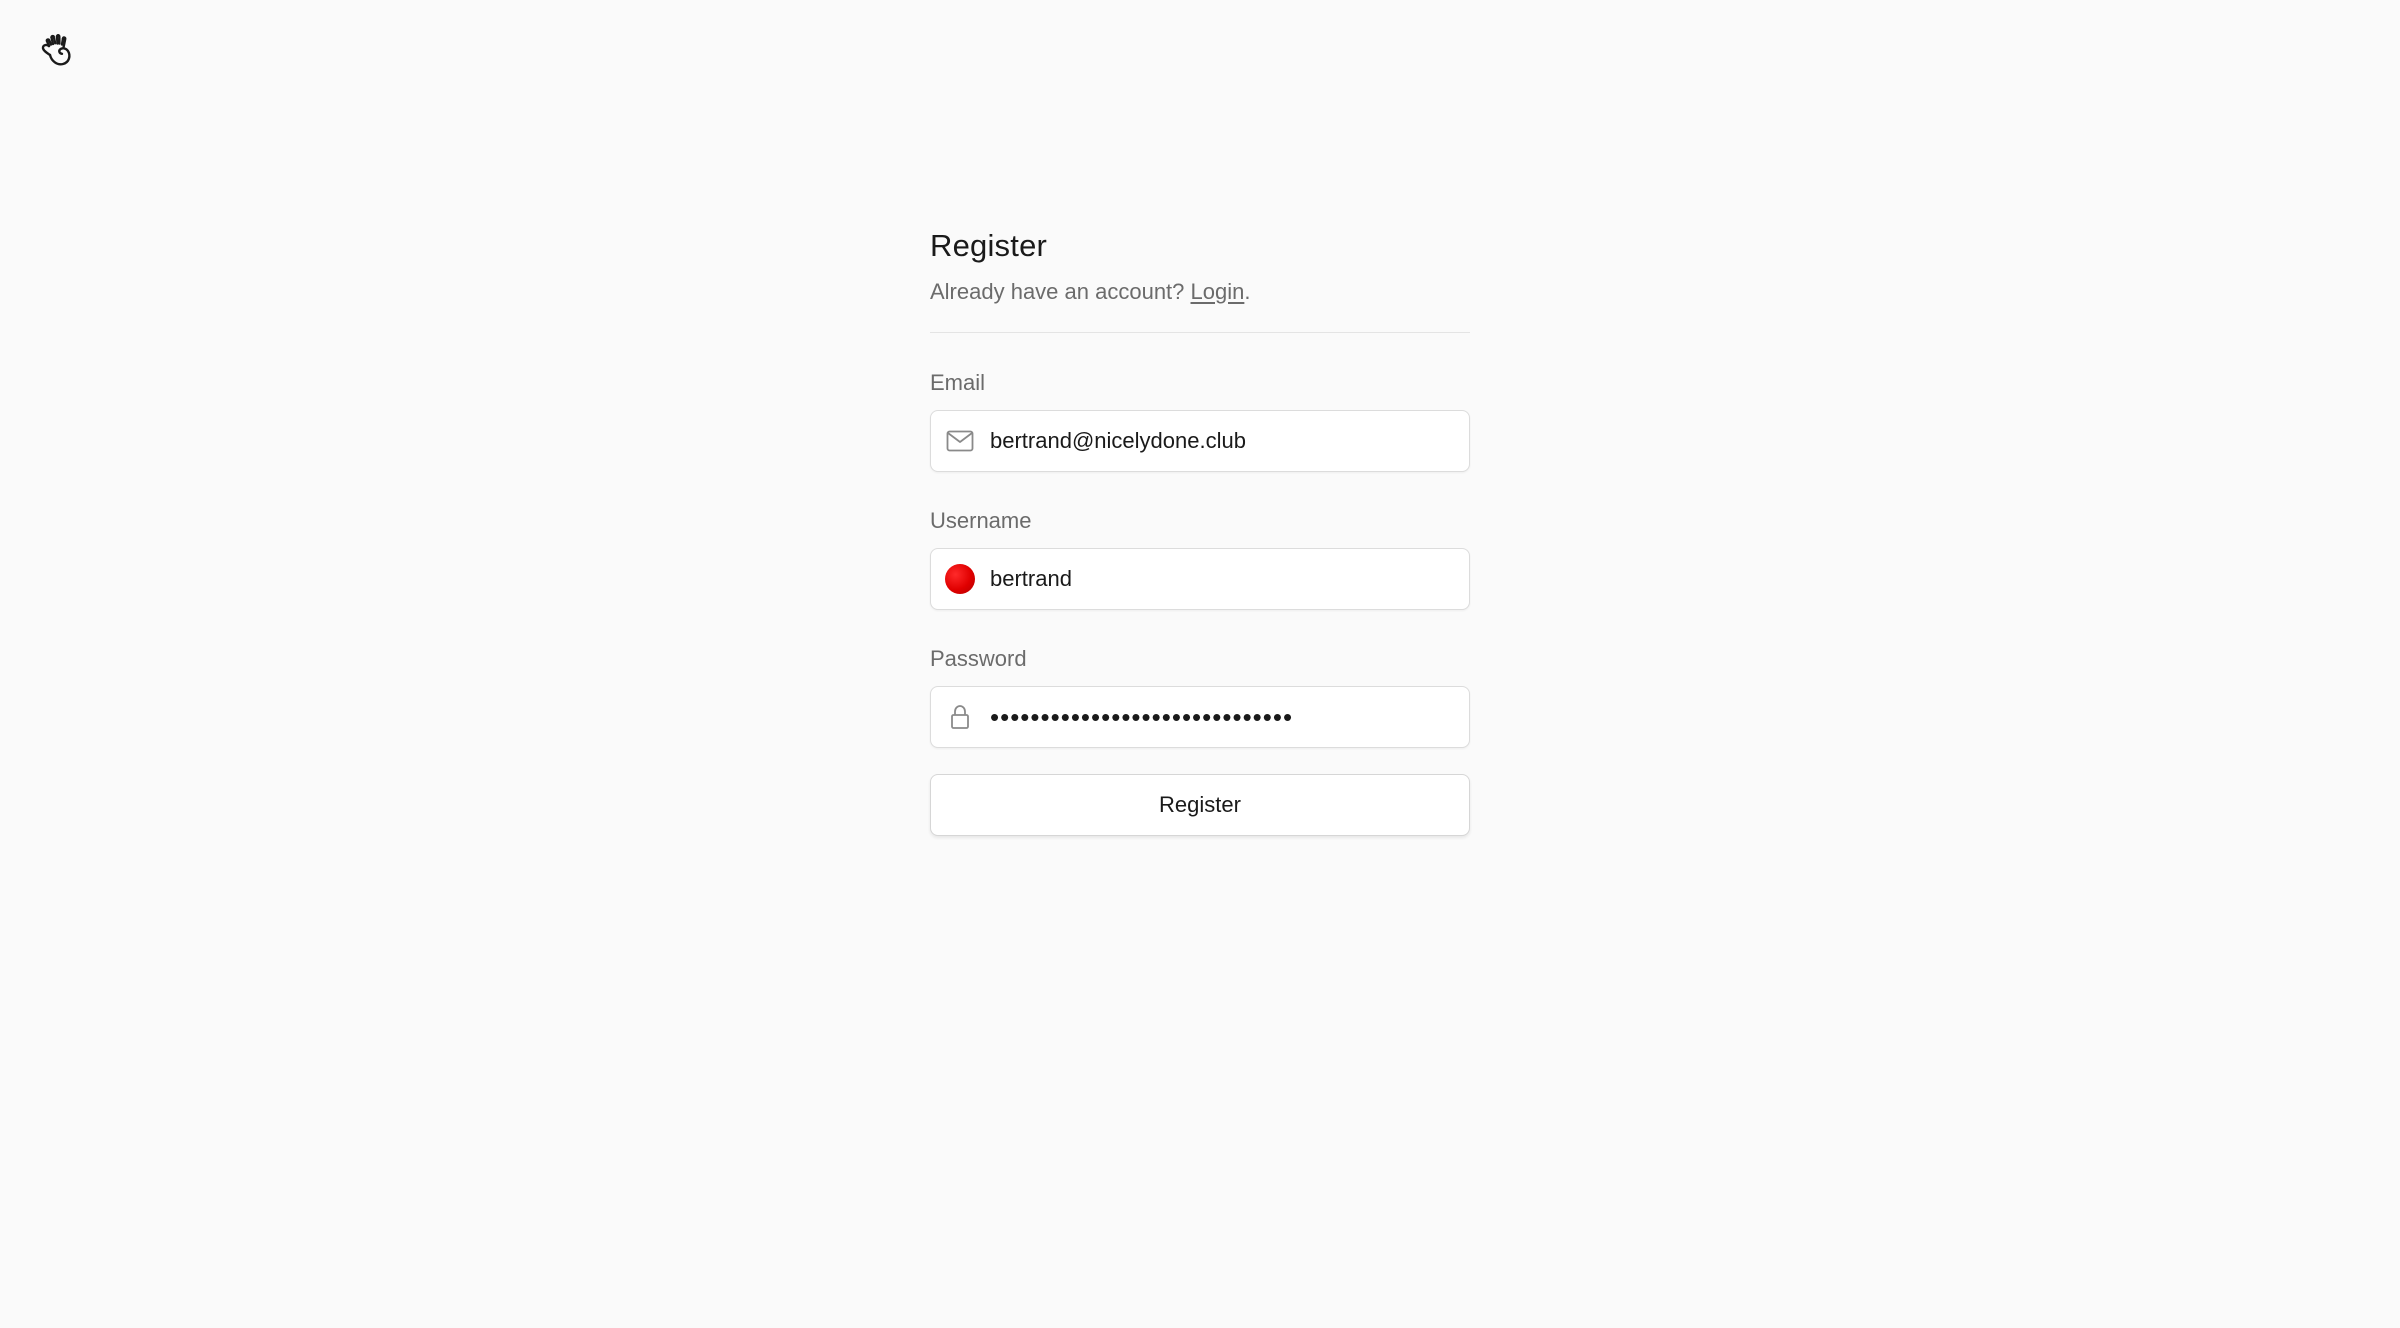  I want to click on login-prompt-text: Already have an account?, so click(1060, 291).